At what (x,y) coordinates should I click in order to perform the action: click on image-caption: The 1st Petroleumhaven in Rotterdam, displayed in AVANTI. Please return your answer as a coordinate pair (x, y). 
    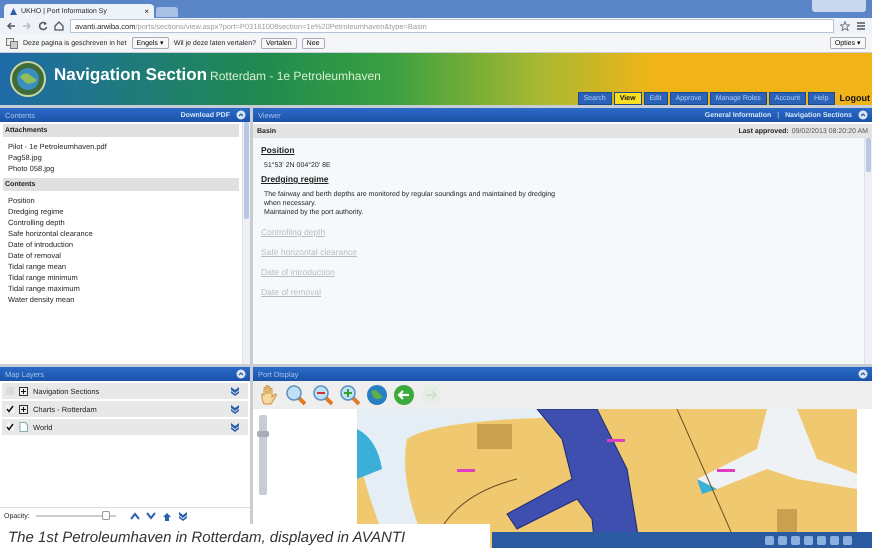
    Looking at the image, I should click on (245, 536).